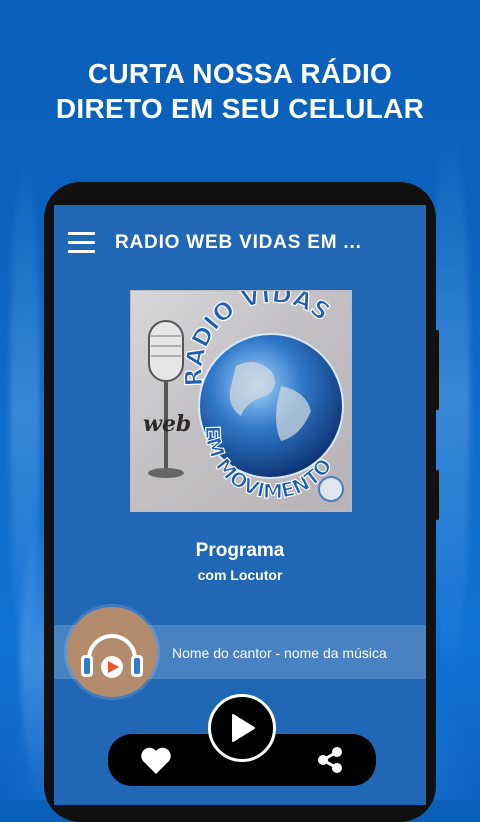  What do you see at coordinates (240, 550) in the screenshot?
I see `program-name: Programa` at bounding box center [240, 550].